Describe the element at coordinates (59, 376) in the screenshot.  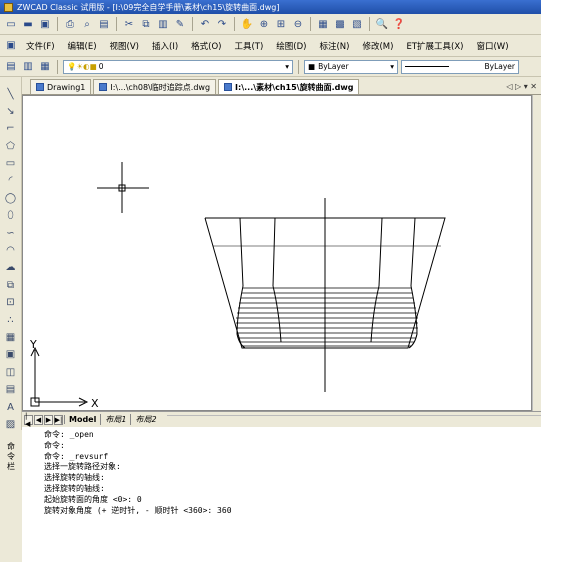
I see `ucs-icon` at that location.